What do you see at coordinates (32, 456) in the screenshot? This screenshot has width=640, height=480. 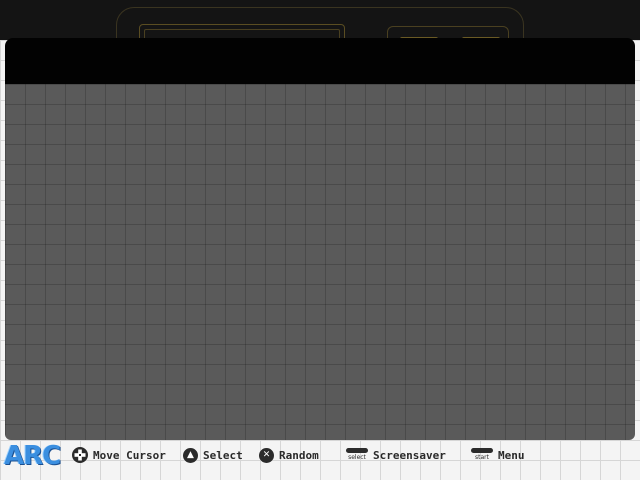 I see `arc-logo: ARC` at bounding box center [32, 456].